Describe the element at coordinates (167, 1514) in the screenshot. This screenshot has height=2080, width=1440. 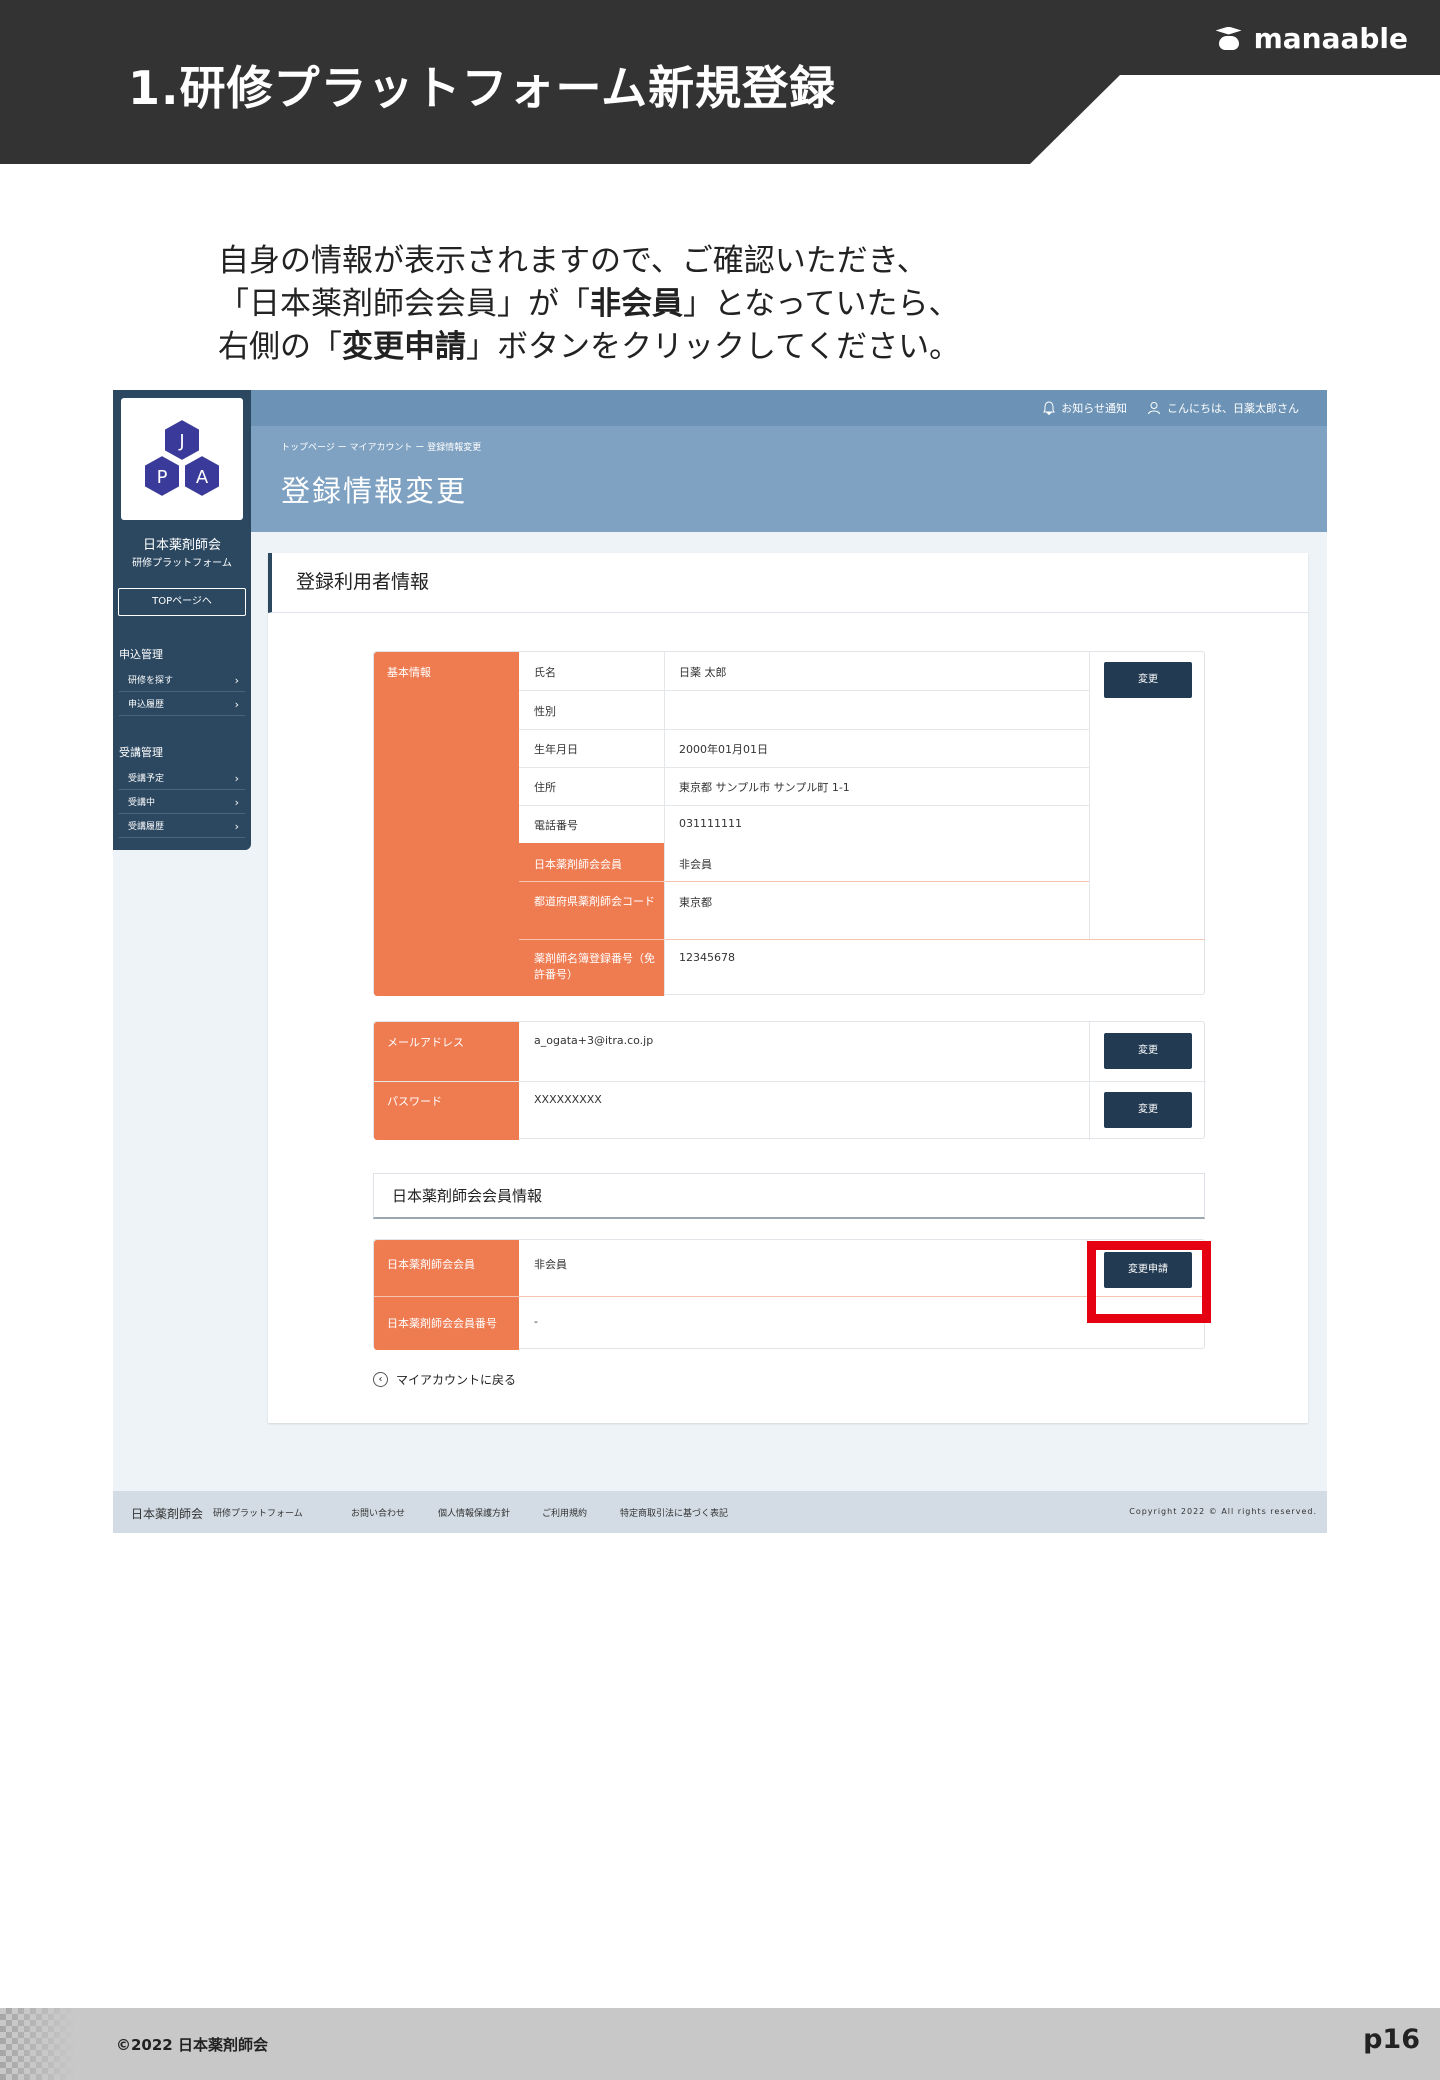
I see `footer-org: 日本薬剤師会` at that location.